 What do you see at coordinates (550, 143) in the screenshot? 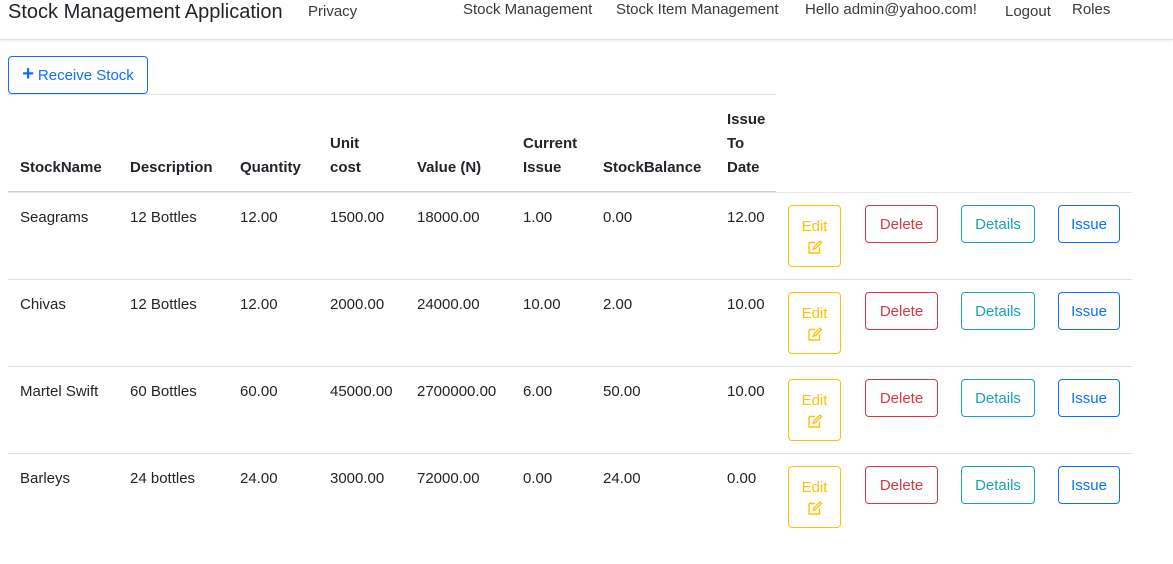
I see `header-current-issue-line1: Current` at bounding box center [550, 143].